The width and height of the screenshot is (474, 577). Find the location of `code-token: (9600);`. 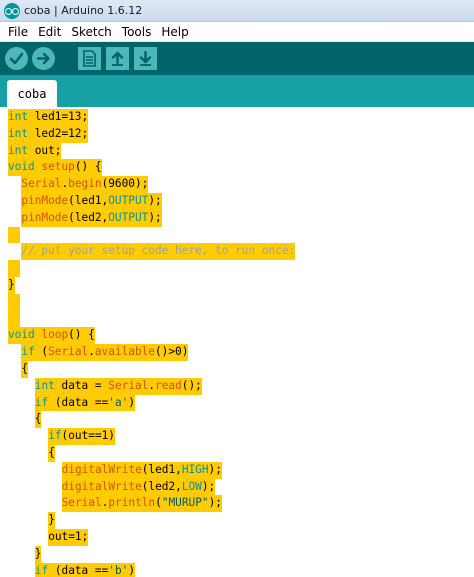

code-token: (9600); is located at coordinates (125, 184).